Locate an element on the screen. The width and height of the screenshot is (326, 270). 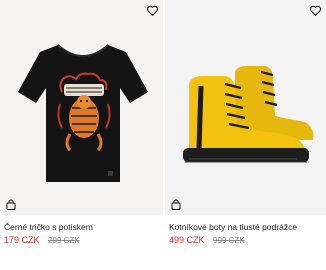
current-price: 499 CZK is located at coordinates (187, 240).